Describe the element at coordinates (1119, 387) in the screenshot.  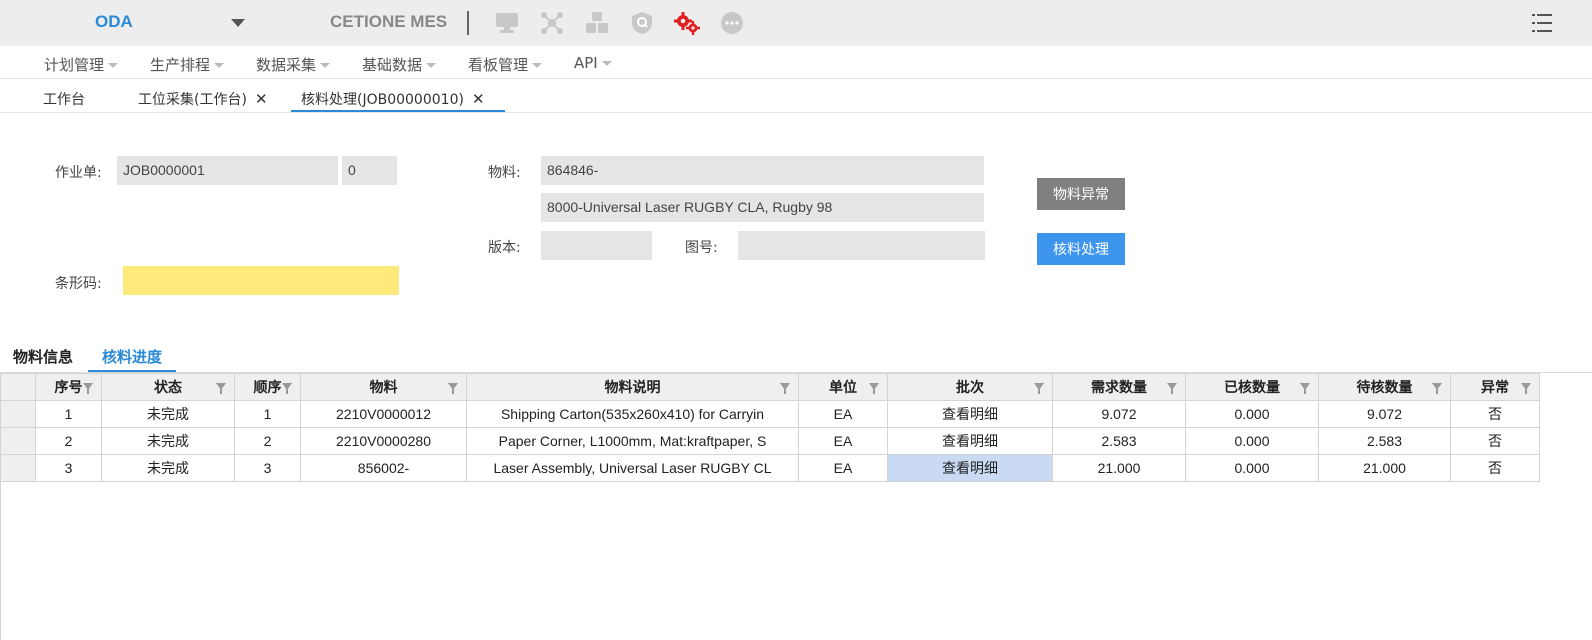
I see `column-header: 需求数量` at that location.